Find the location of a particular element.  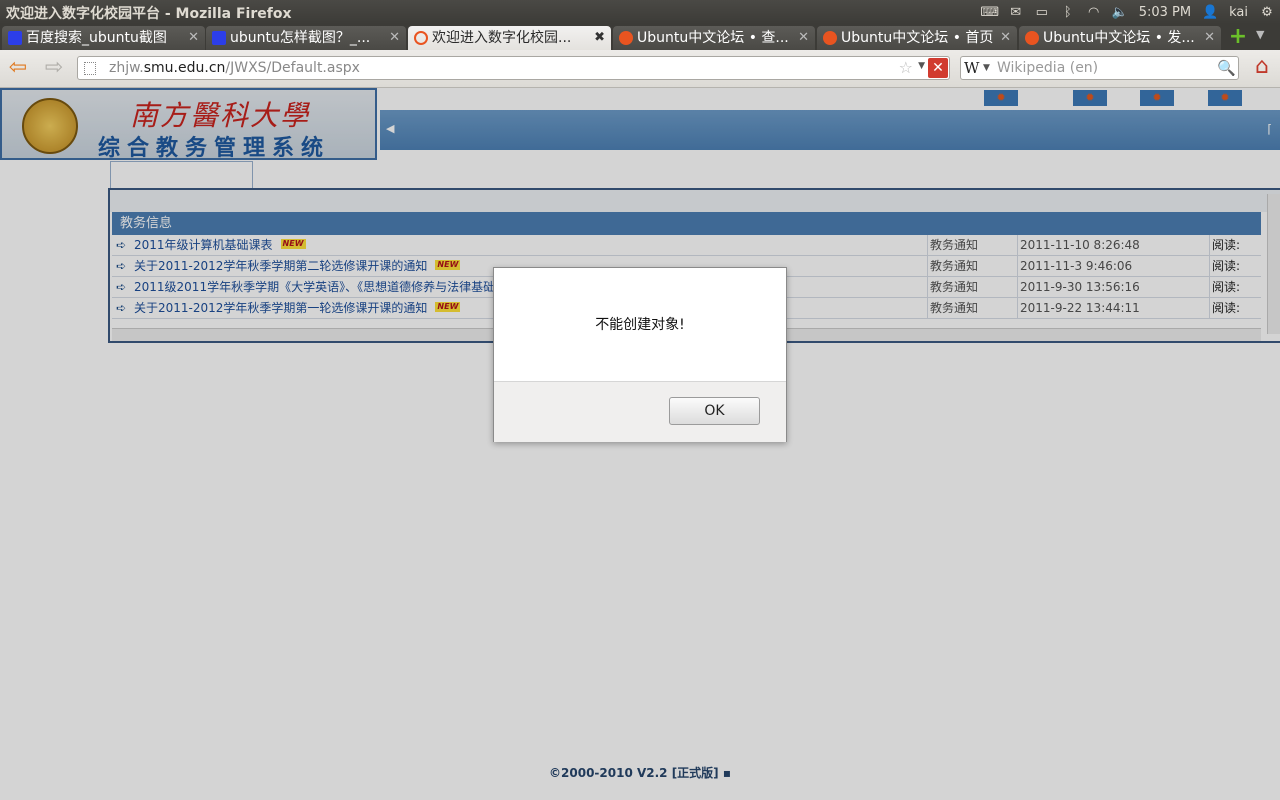

window-title: 欢迎进入数字化校园平台 - Mozilla Firefox is located at coordinates (149, 14).